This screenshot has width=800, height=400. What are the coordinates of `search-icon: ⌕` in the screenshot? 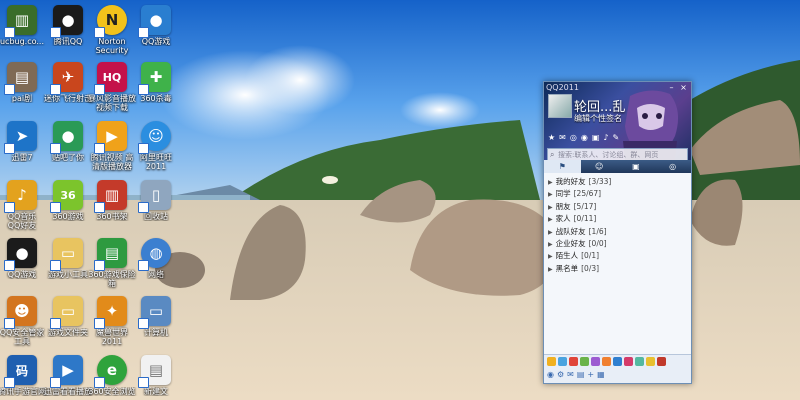 It's located at (552, 154).